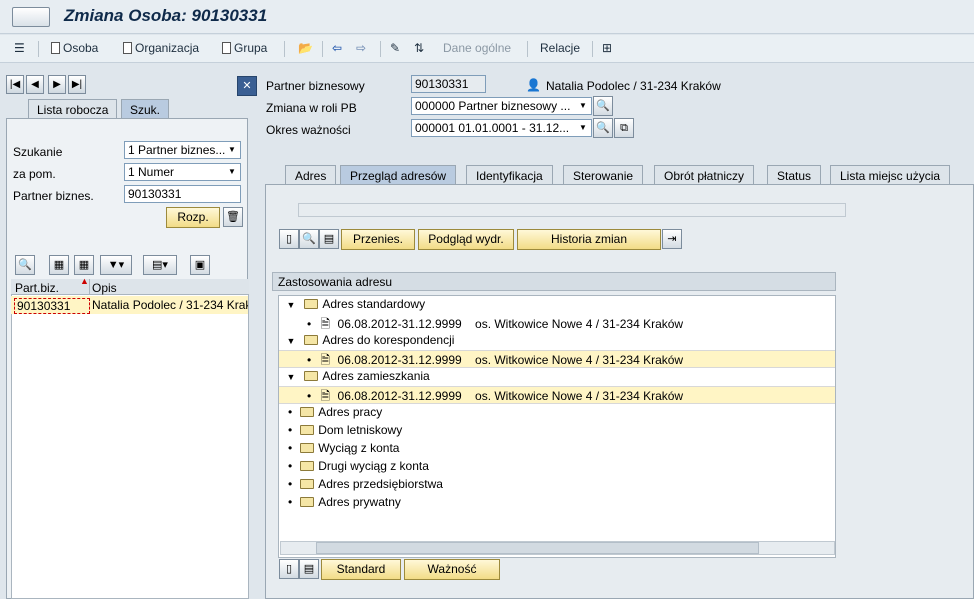 This screenshot has width=974, height=599. What do you see at coordinates (607, 48) in the screenshot?
I see `tree-icon: ⊞` at bounding box center [607, 48].